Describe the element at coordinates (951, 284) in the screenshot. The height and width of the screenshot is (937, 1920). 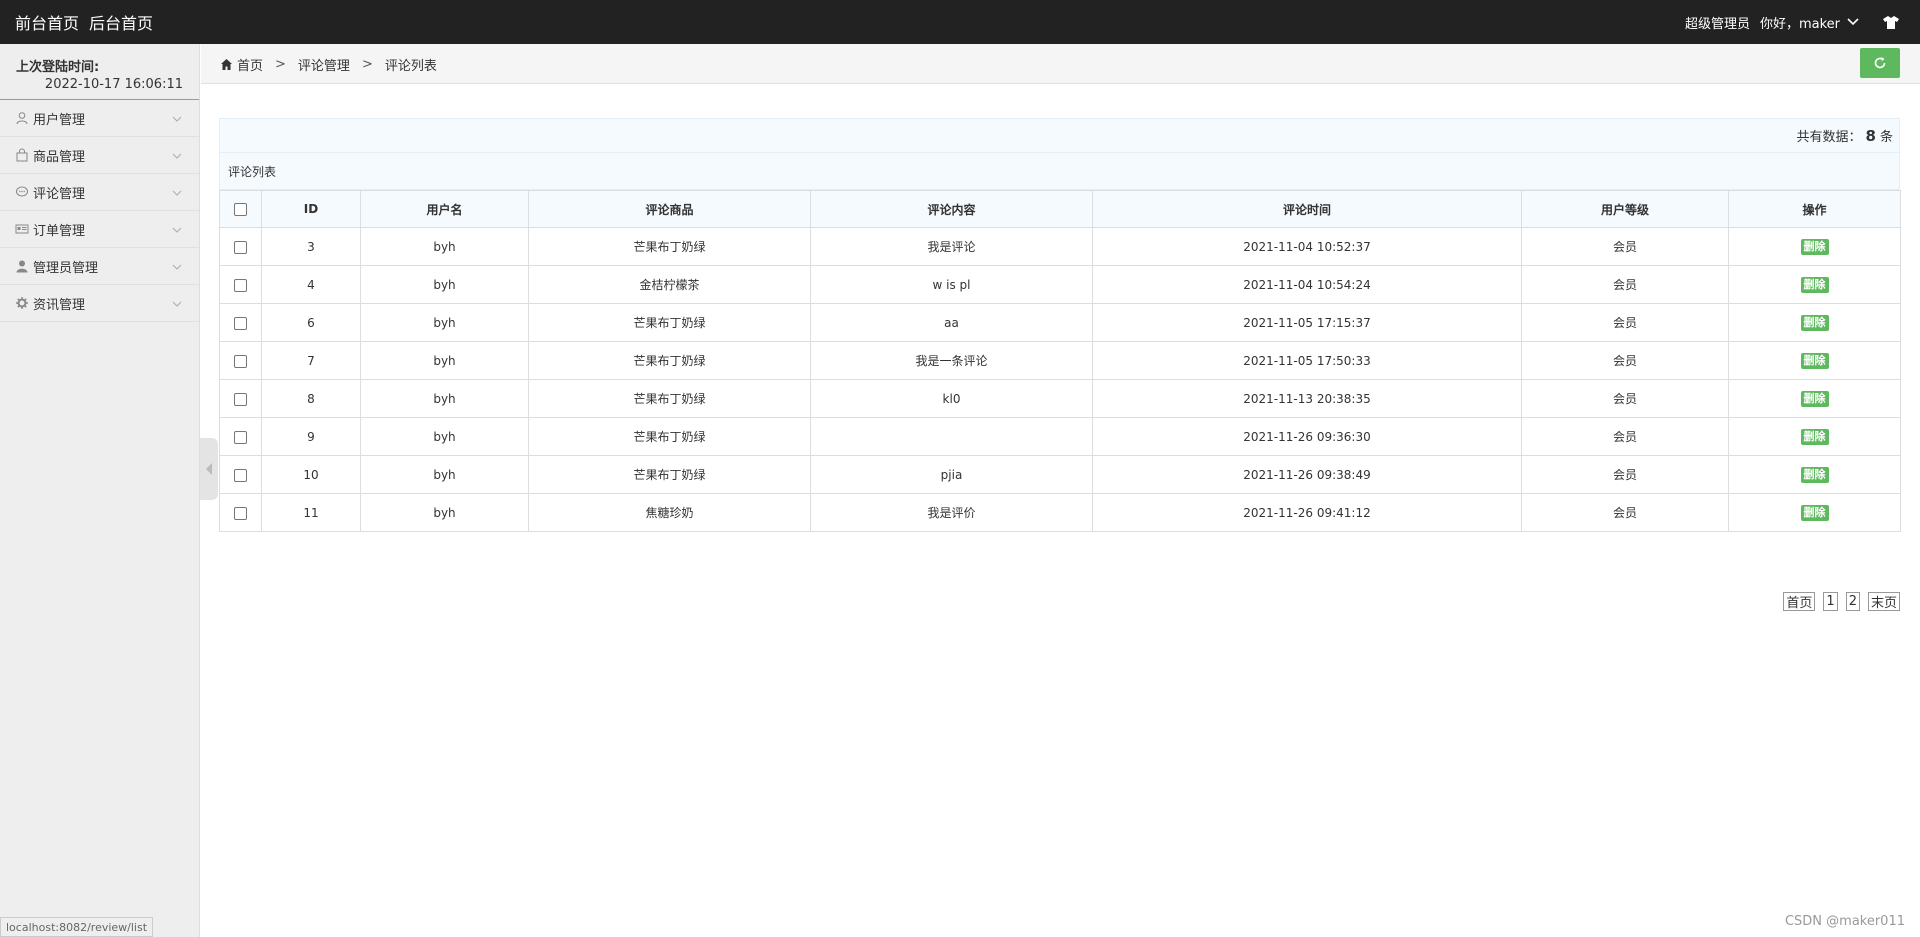
I see `cell-content: w is pl` at that location.